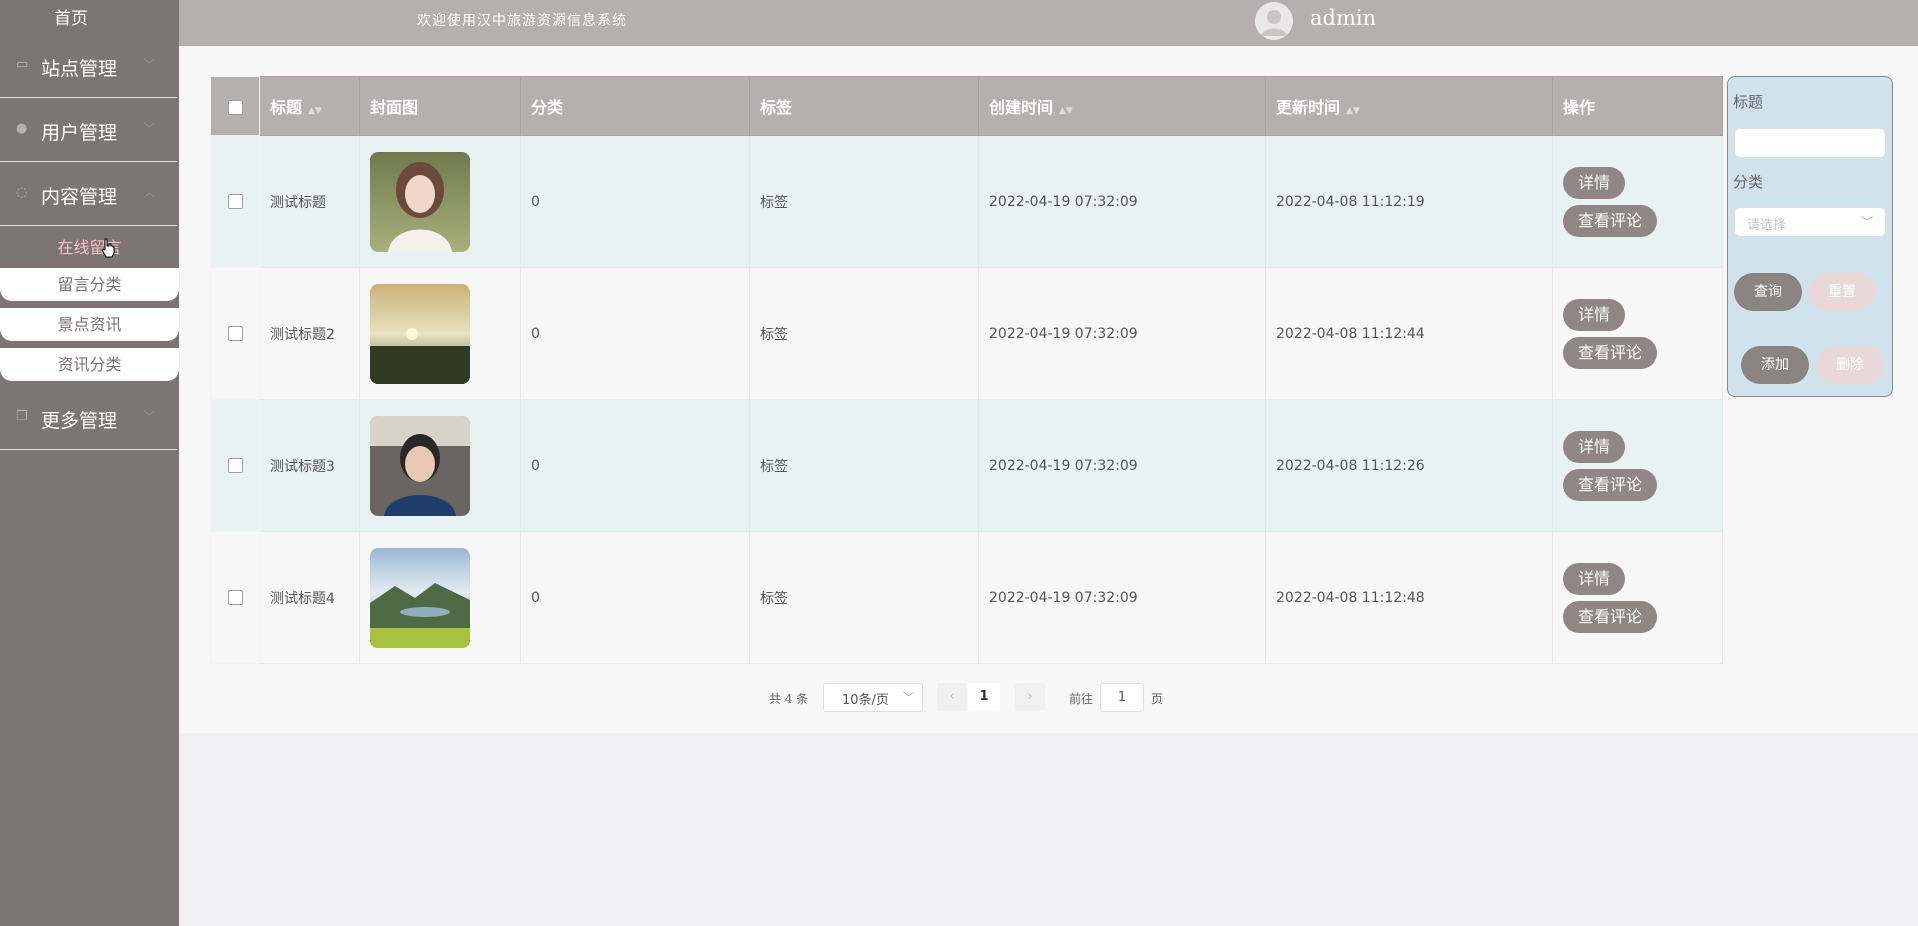 The width and height of the screenshot is (1918, 926). I want to click on submenu-online-message: 在线留言, so click(89, 247).